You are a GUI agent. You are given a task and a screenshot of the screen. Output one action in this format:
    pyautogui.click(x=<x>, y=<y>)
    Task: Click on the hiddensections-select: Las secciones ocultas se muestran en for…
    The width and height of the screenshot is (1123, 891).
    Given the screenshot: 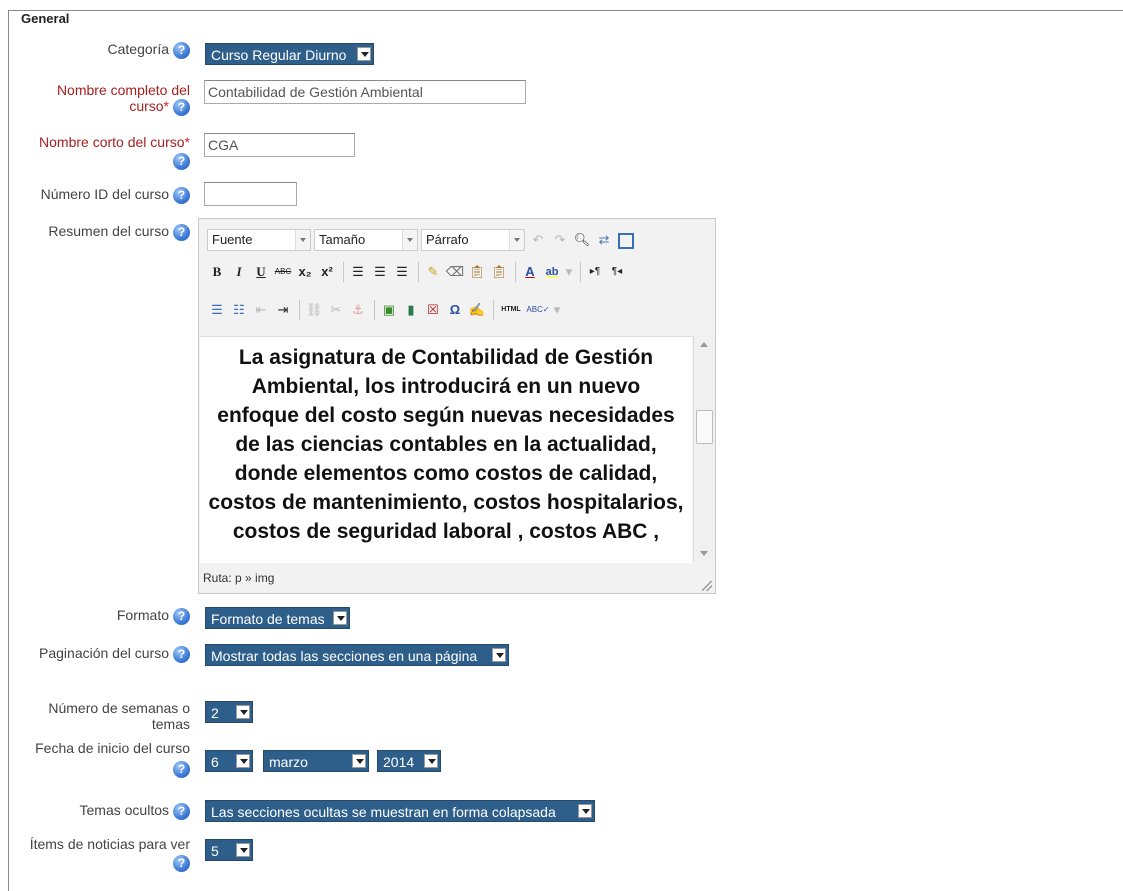 What is the action you would take?
    pyautogui.click(x=400, y=811)
    